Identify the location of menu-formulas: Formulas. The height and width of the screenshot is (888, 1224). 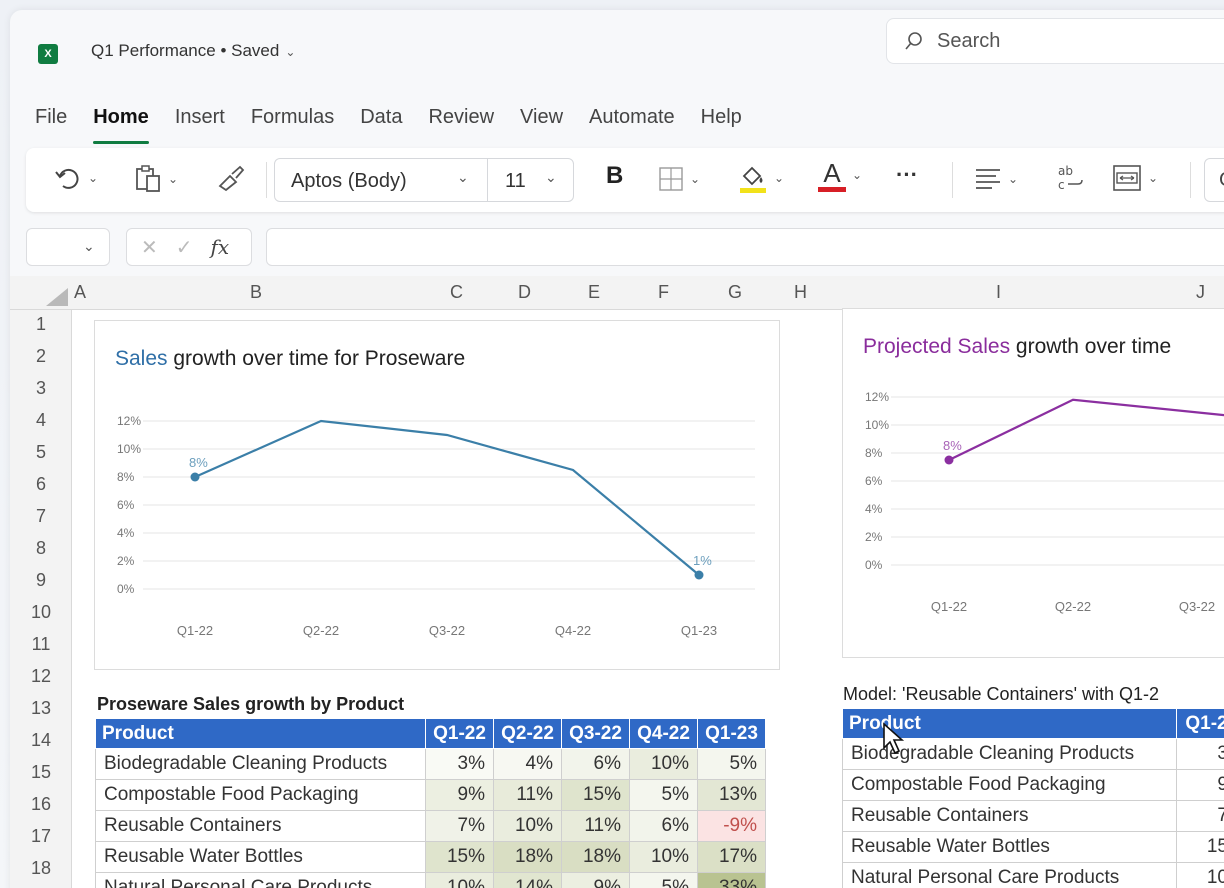
(292, 116).